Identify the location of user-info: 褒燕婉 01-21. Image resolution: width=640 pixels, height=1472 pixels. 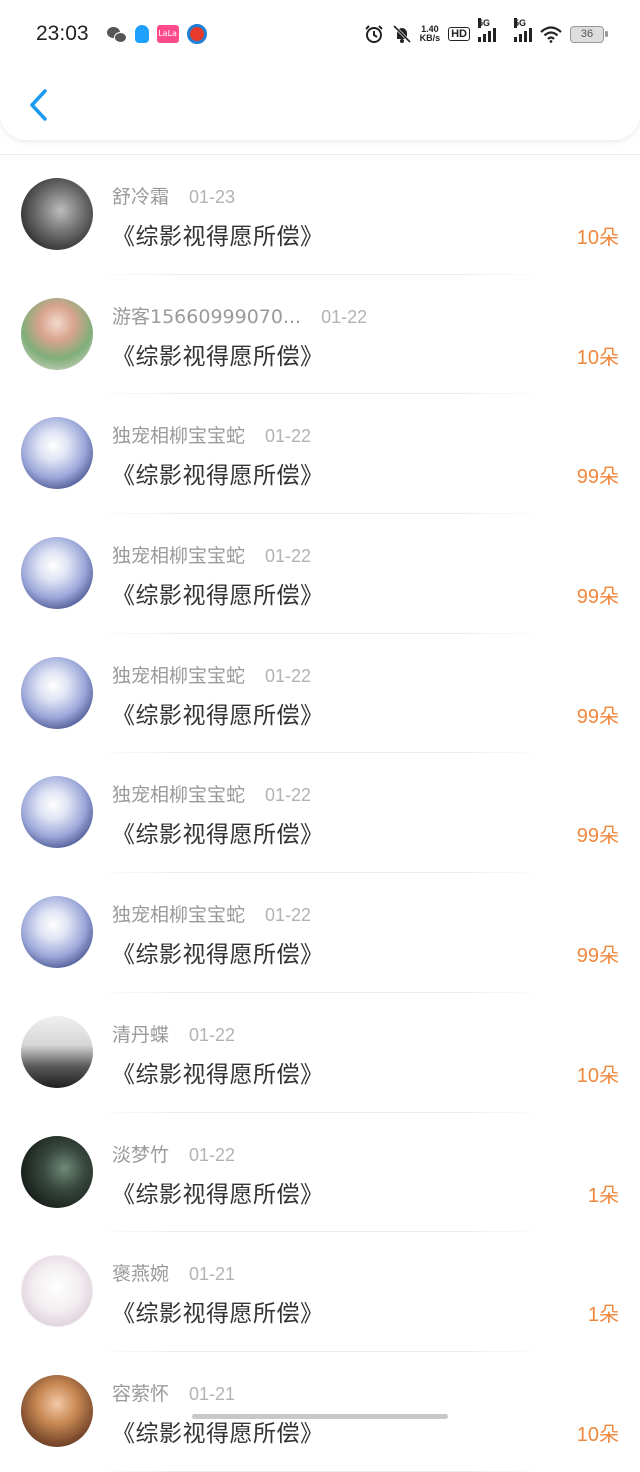
(173, 1272).